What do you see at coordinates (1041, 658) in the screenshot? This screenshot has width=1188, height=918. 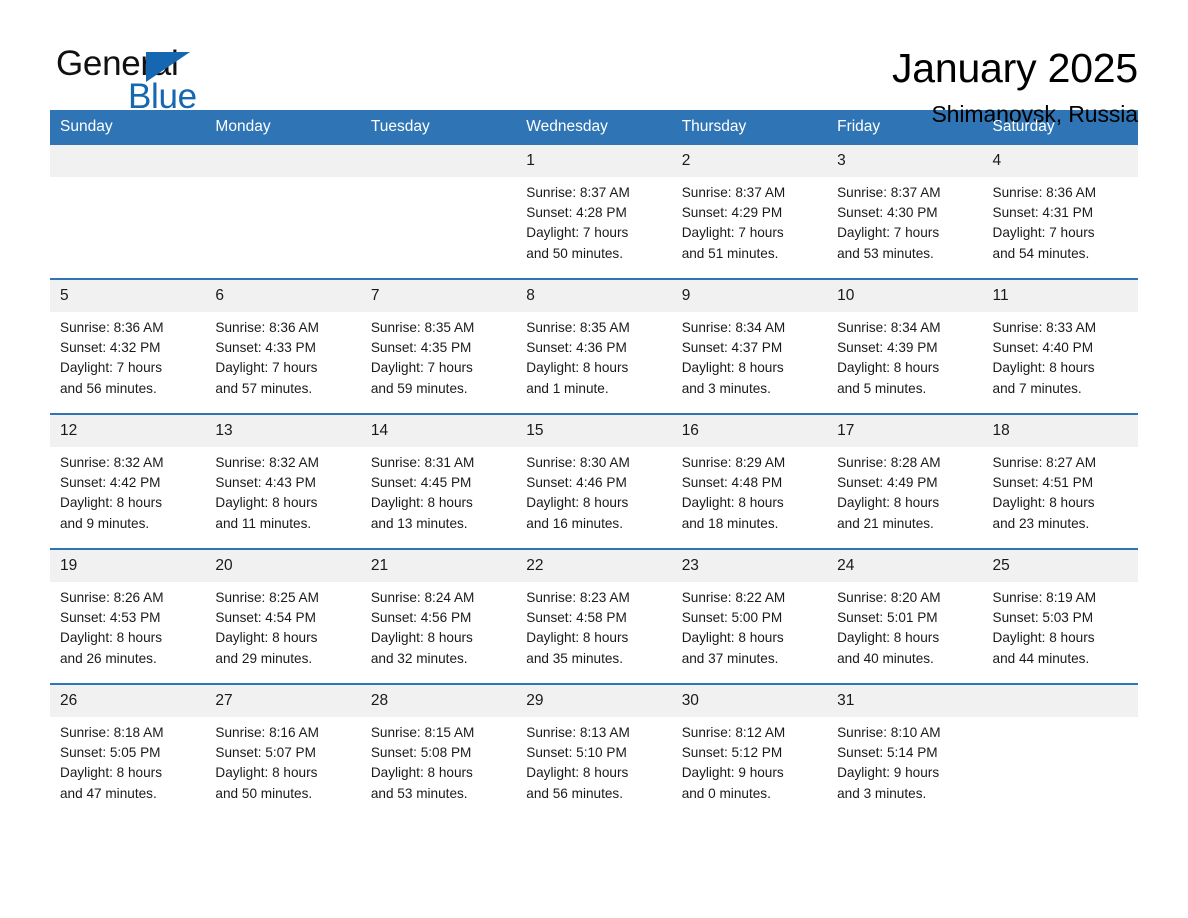 I see `daylight-text: and 44 minutes.` at bounding box center [1041, 658].